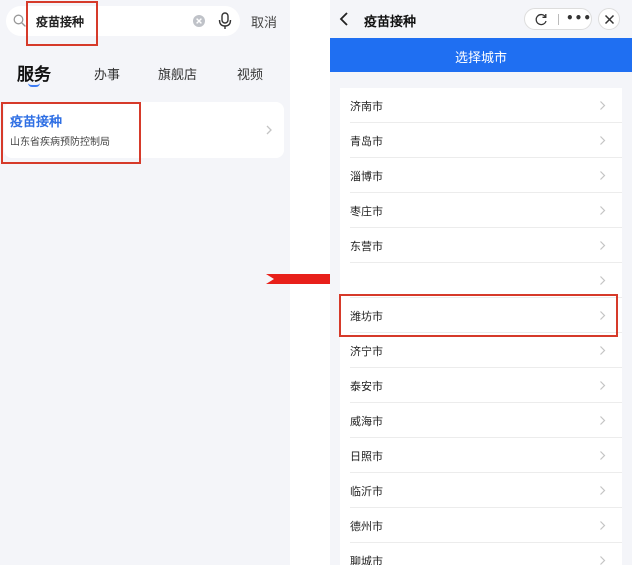 The width and height of the screenshot is (632, 565). What do you see at coordinates (366, 246) in the screenshot?
I see `city-name: 东营市` at bounding box center [366, 246].